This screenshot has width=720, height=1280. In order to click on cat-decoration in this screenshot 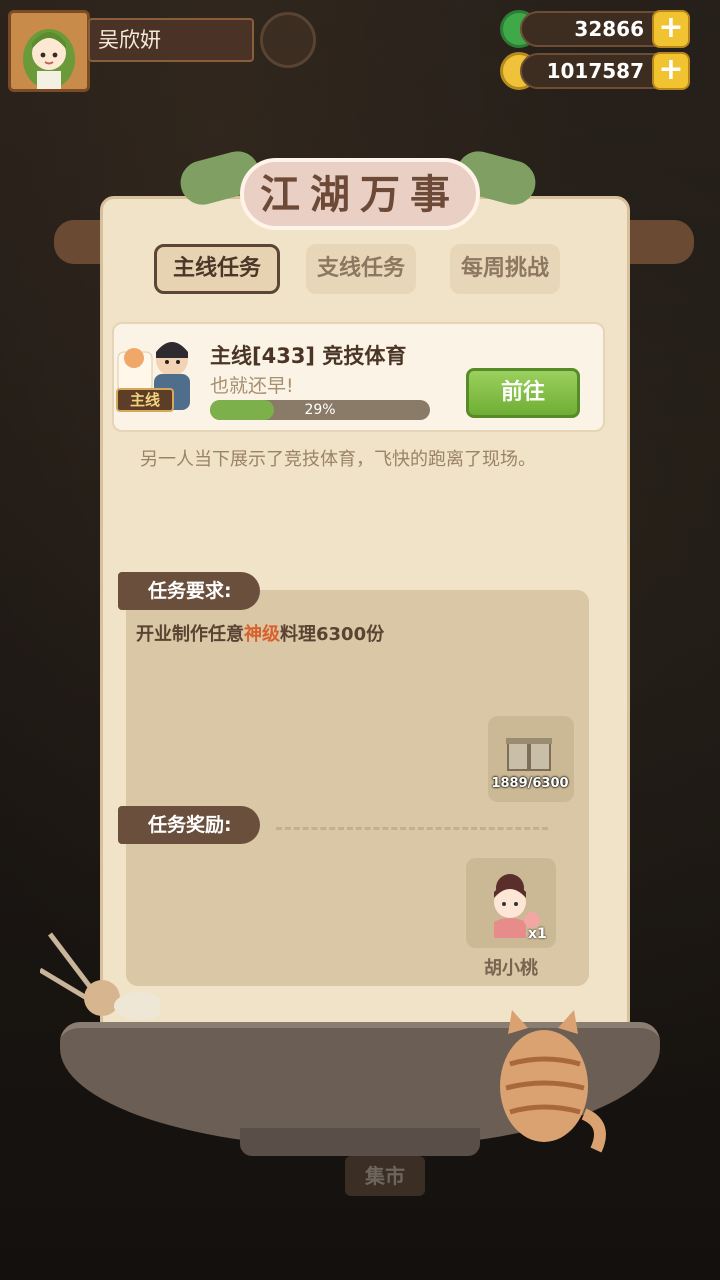, I will do `click(553, 1081)`.